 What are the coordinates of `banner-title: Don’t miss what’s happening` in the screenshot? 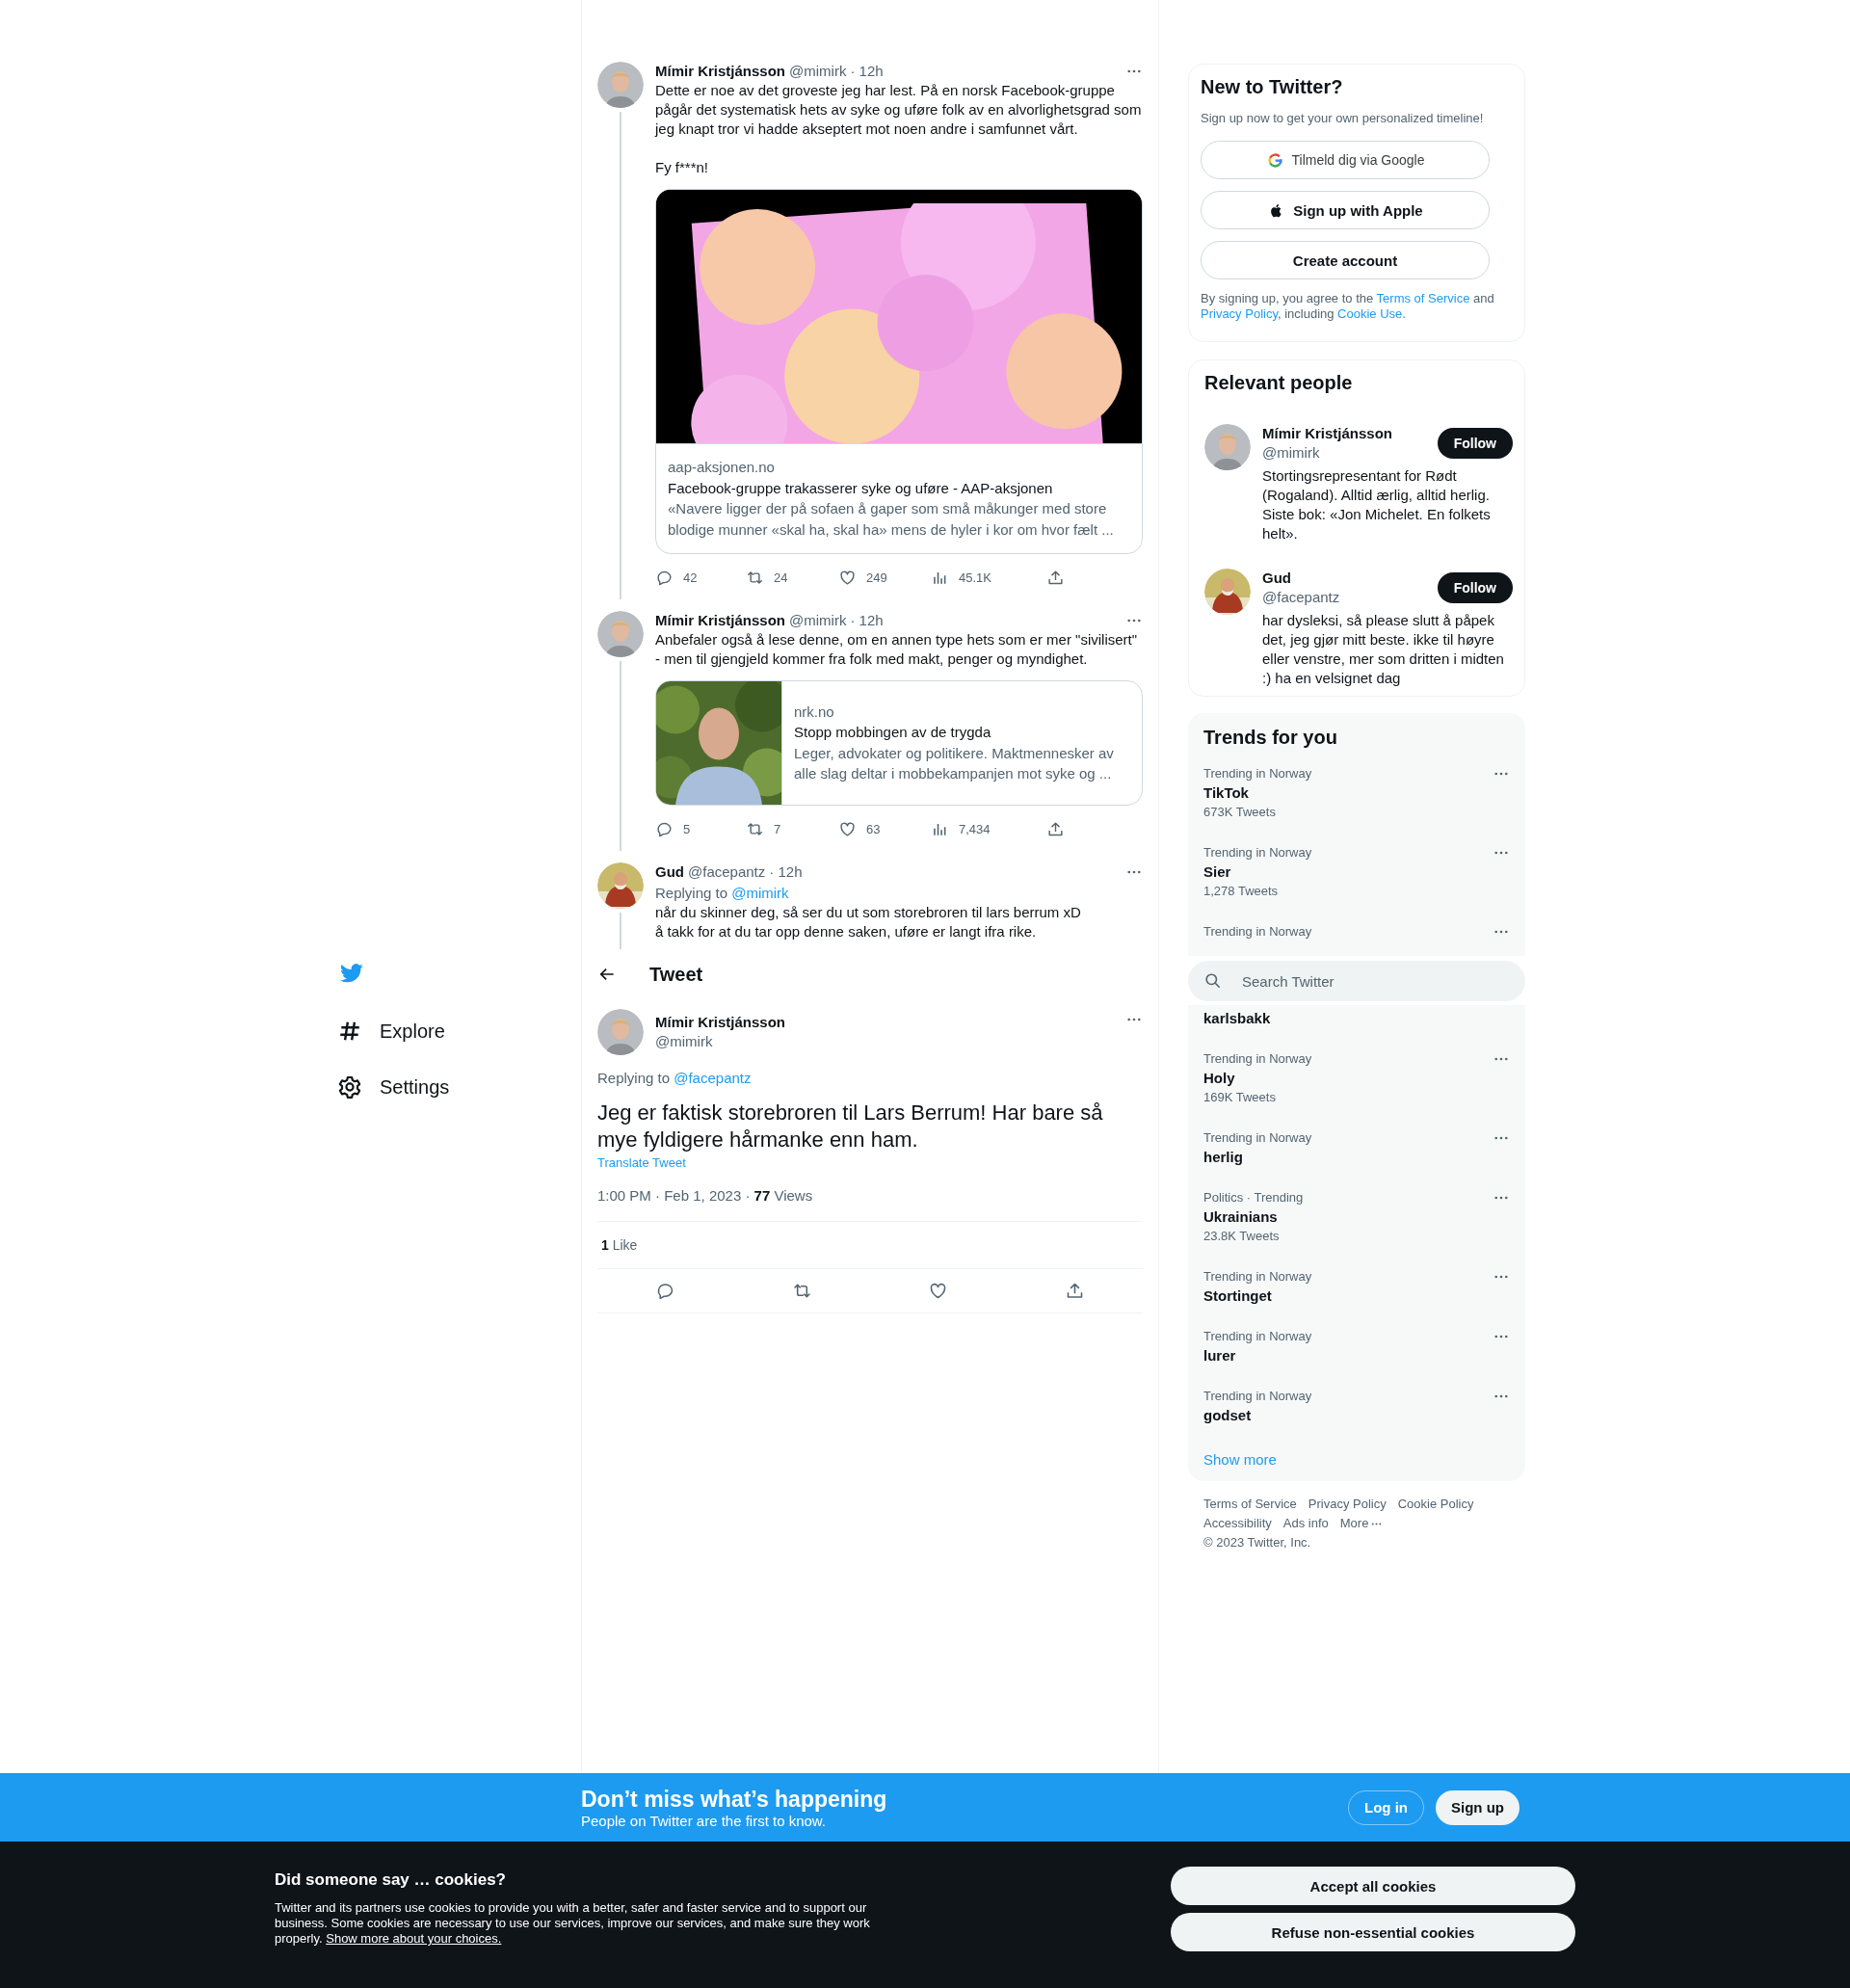 It's located at (734, 1799).